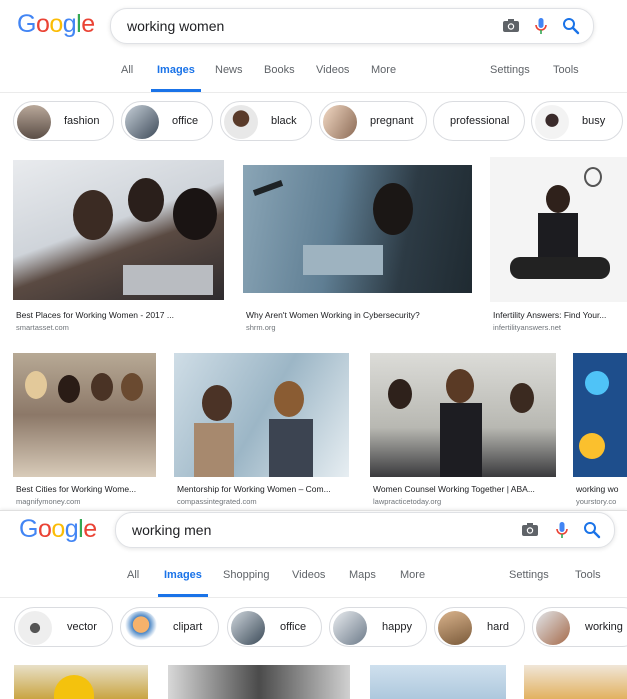 This screenshot has height=699, width=627. What do you see at coordinates (42, 327) in the screenshot?
I see `result-source-1: smartasset.com` at bounding box center [42, 327].